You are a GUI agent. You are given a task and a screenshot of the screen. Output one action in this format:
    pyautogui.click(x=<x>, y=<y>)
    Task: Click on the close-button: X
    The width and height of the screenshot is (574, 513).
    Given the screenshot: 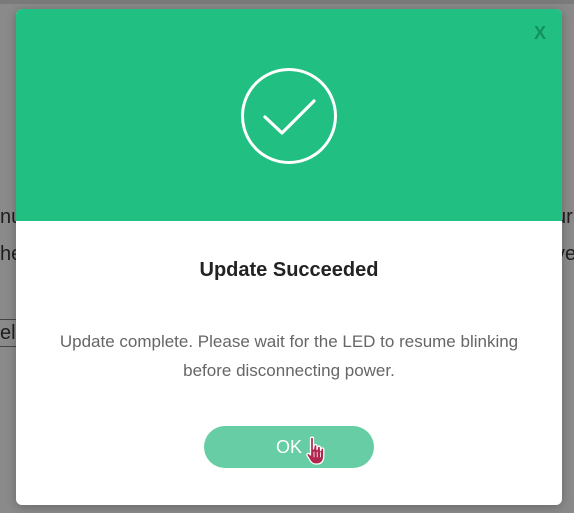 What is the action you would take?
    pyautogui.click(x=540, y=33)
    